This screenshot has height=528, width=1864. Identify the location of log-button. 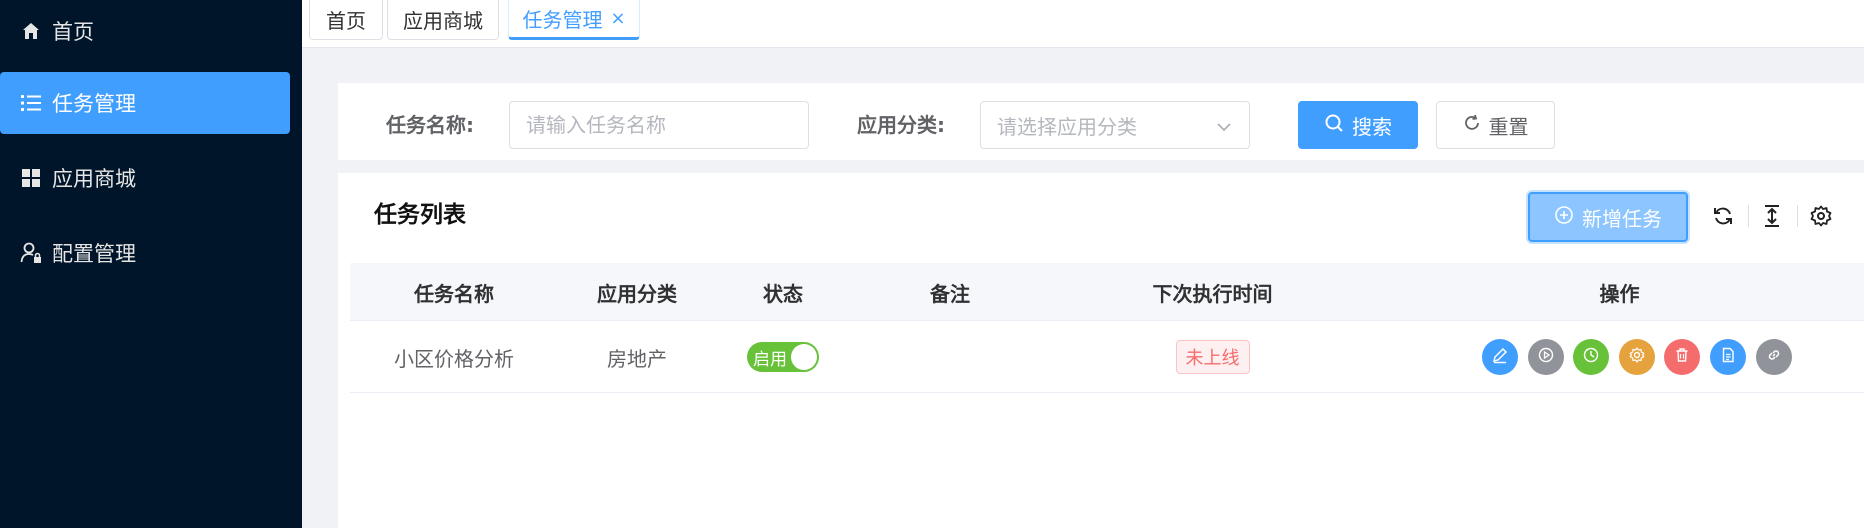
(1728, 357).